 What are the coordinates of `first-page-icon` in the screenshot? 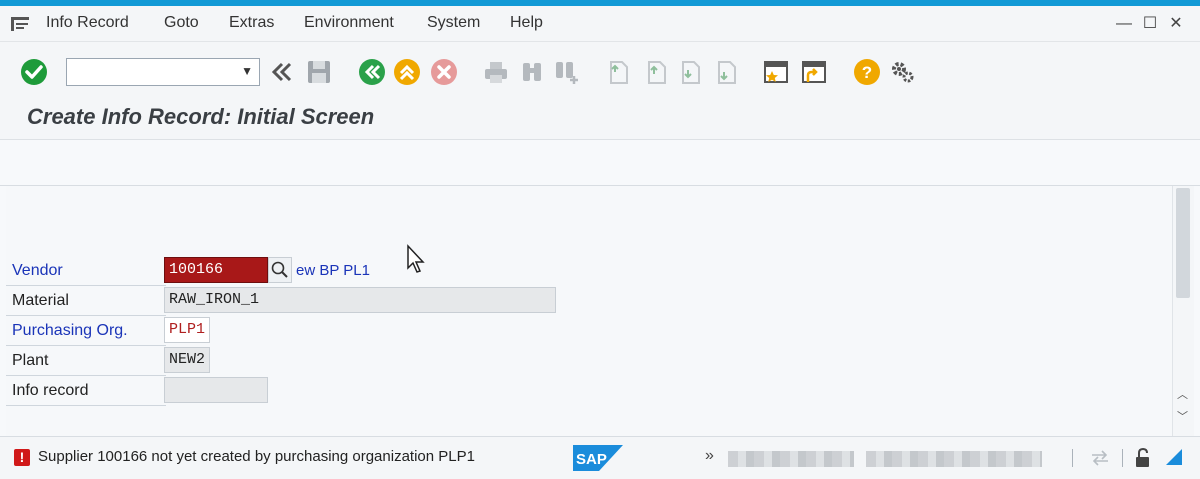 It's located at (618, 72).